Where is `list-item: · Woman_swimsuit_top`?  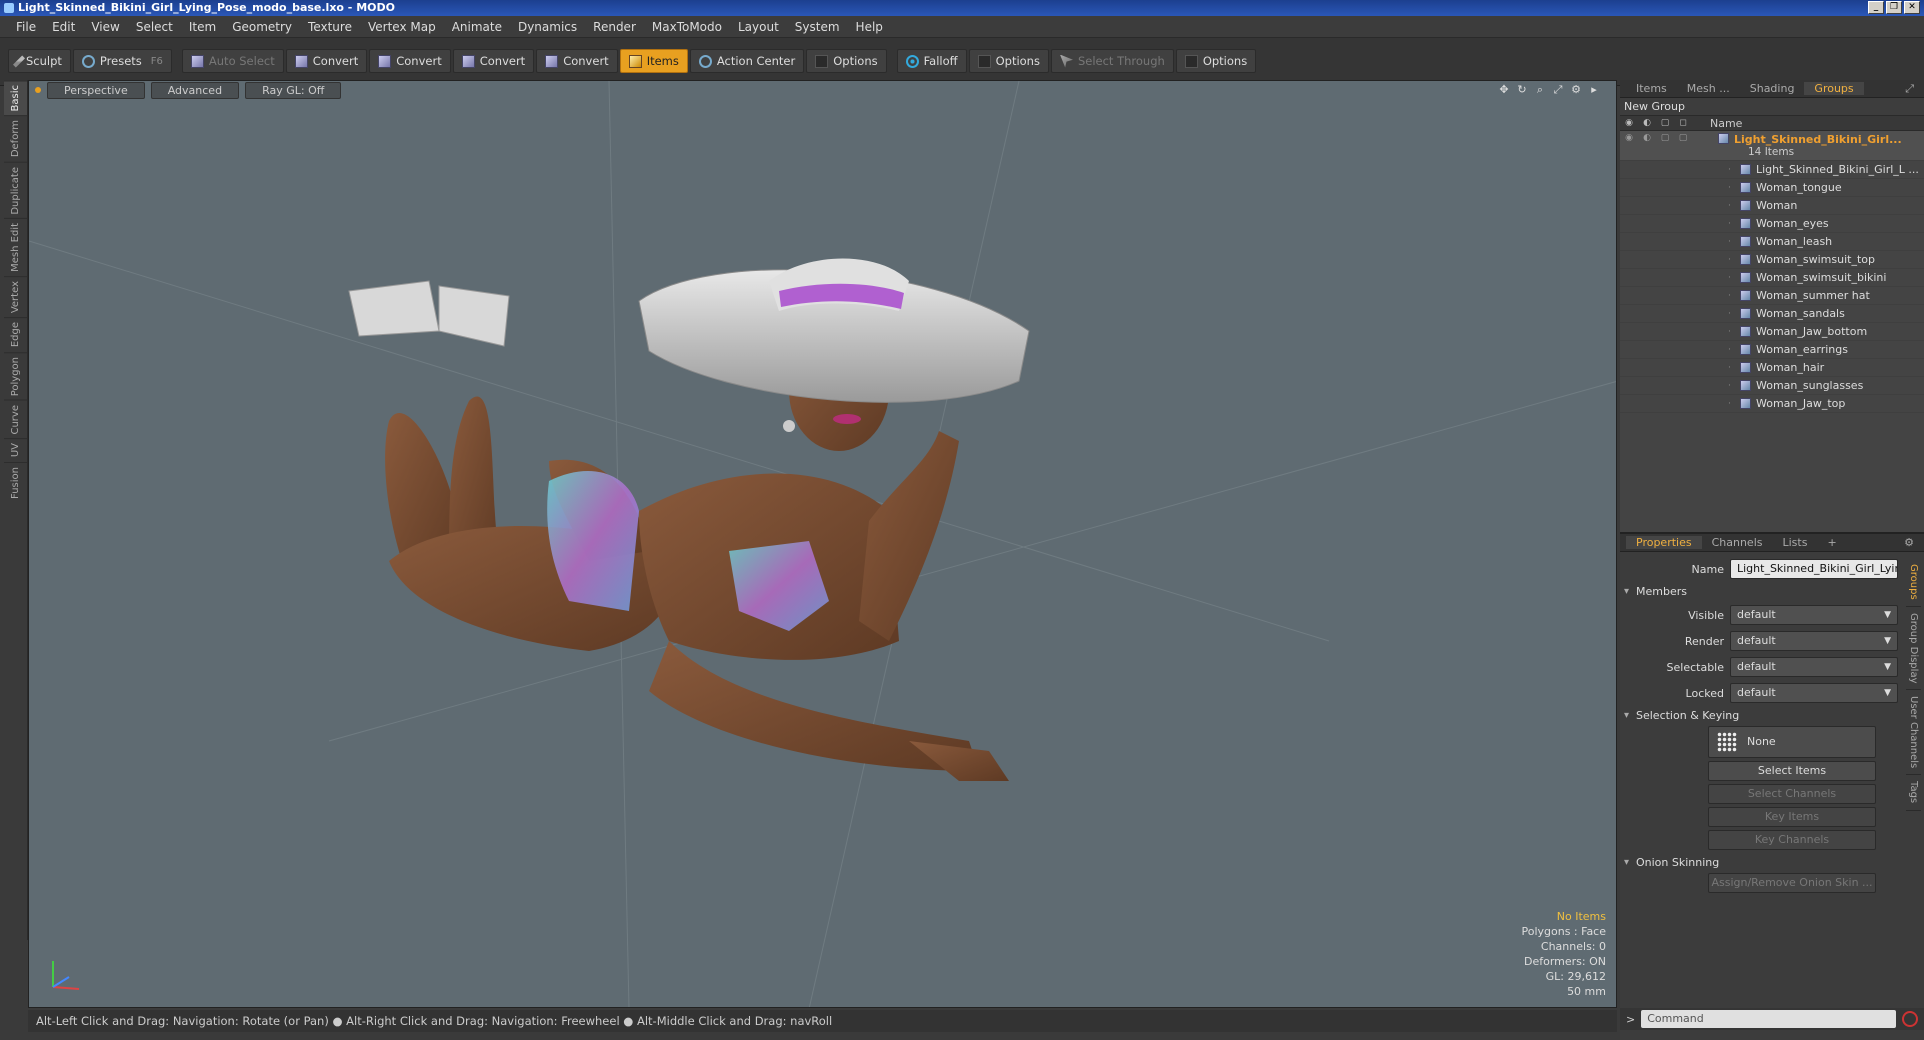 list-item: · Woman_swimsuit_top is located at coordinates (1772, 260).